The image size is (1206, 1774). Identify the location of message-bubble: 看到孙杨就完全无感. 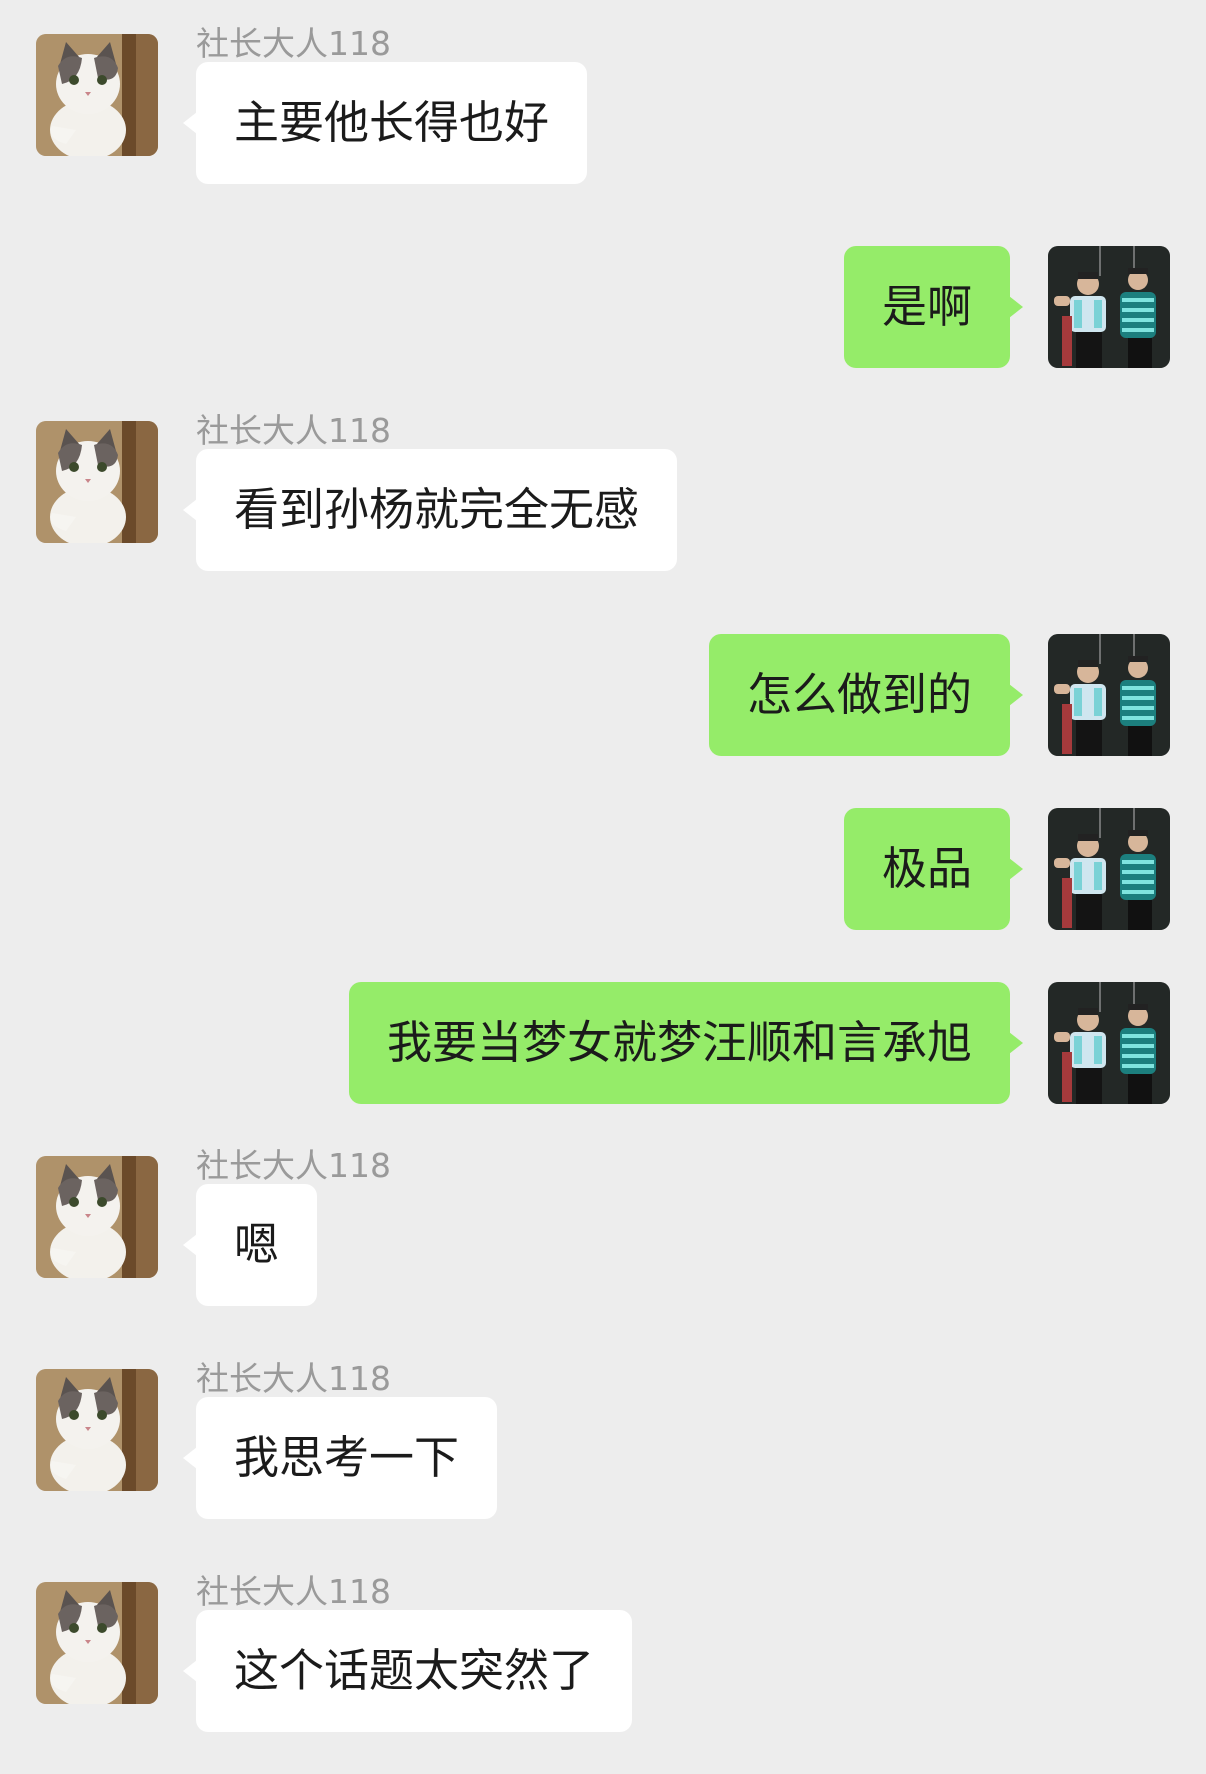
(430, 510).